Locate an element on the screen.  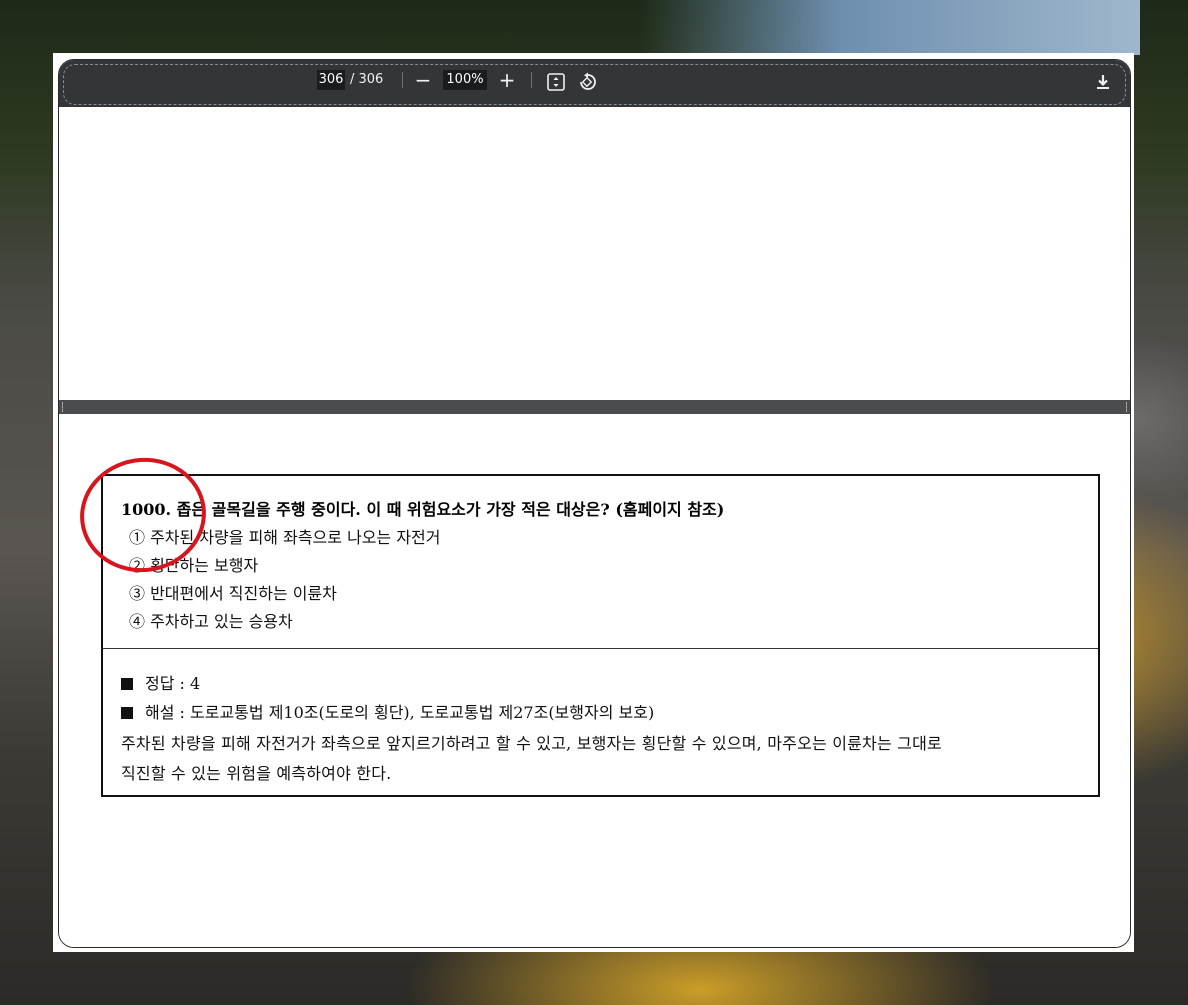
page-separator is located at coordinates (594, 407).